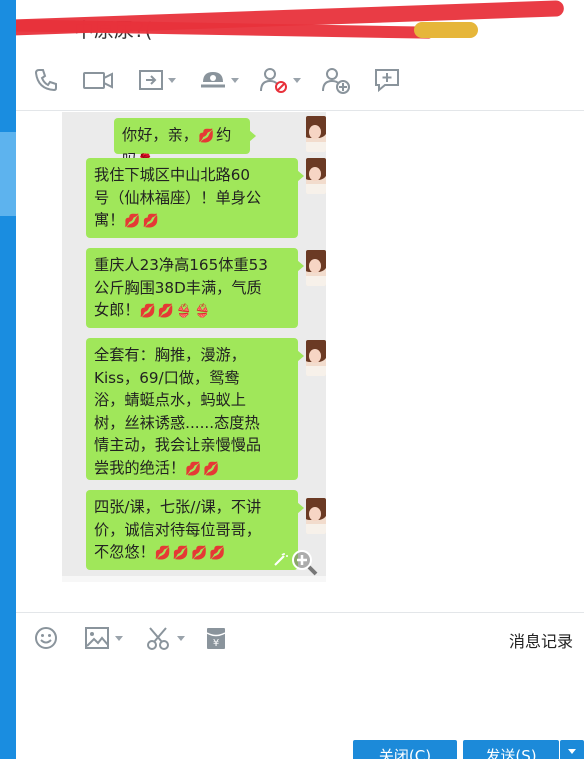 The image size is (584, 759). I want to click on emoji-button, so click(46, 638).